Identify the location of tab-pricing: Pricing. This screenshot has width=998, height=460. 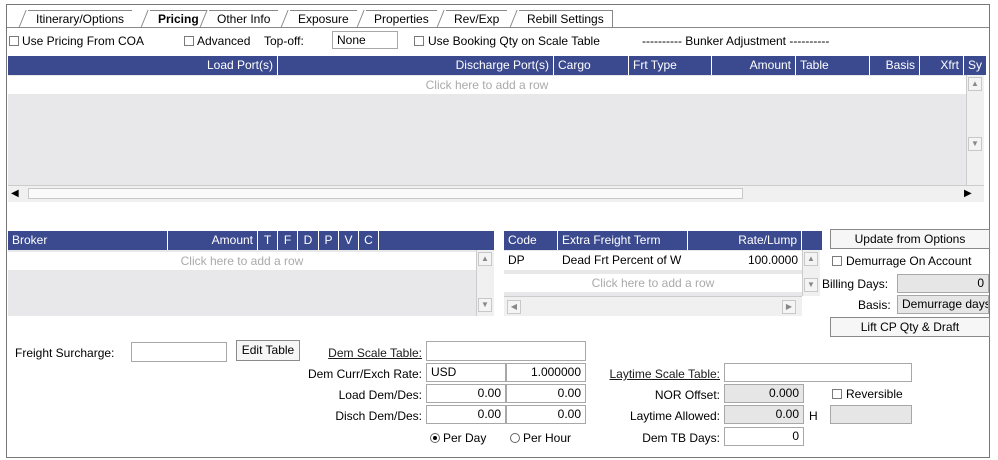
(178, 18).